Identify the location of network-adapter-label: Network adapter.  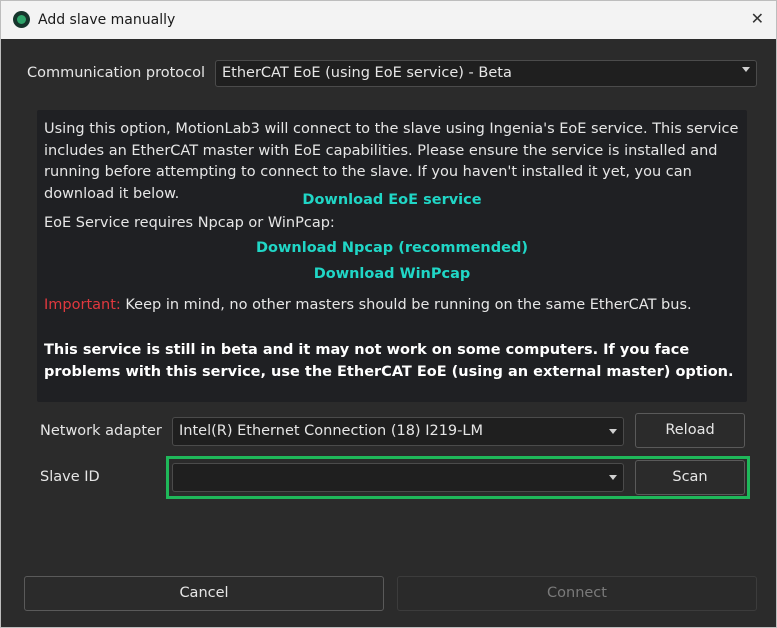
(101, 431).